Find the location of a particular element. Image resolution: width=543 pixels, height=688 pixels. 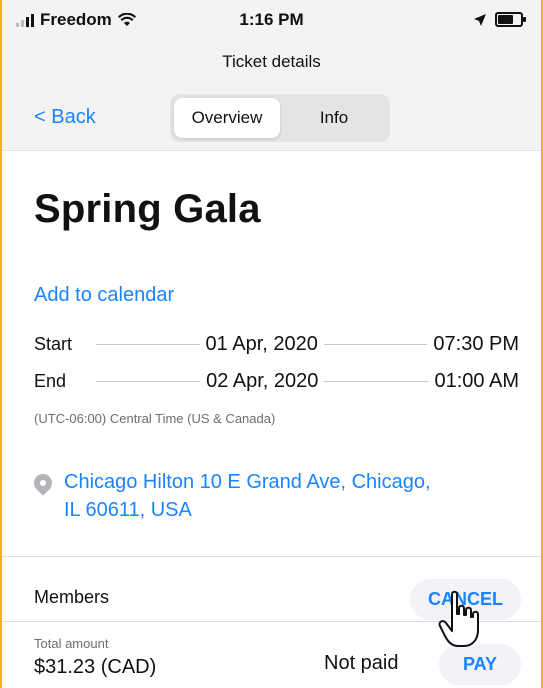

status-right is located at coordinates (499, 19).